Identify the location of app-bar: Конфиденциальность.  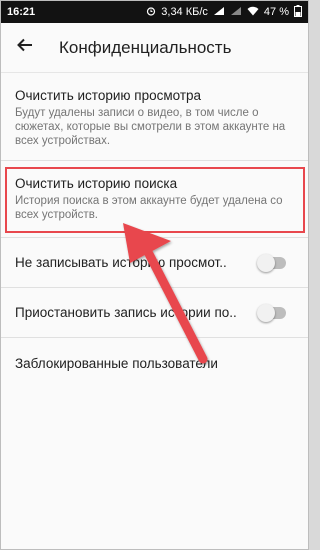
(154, 48).